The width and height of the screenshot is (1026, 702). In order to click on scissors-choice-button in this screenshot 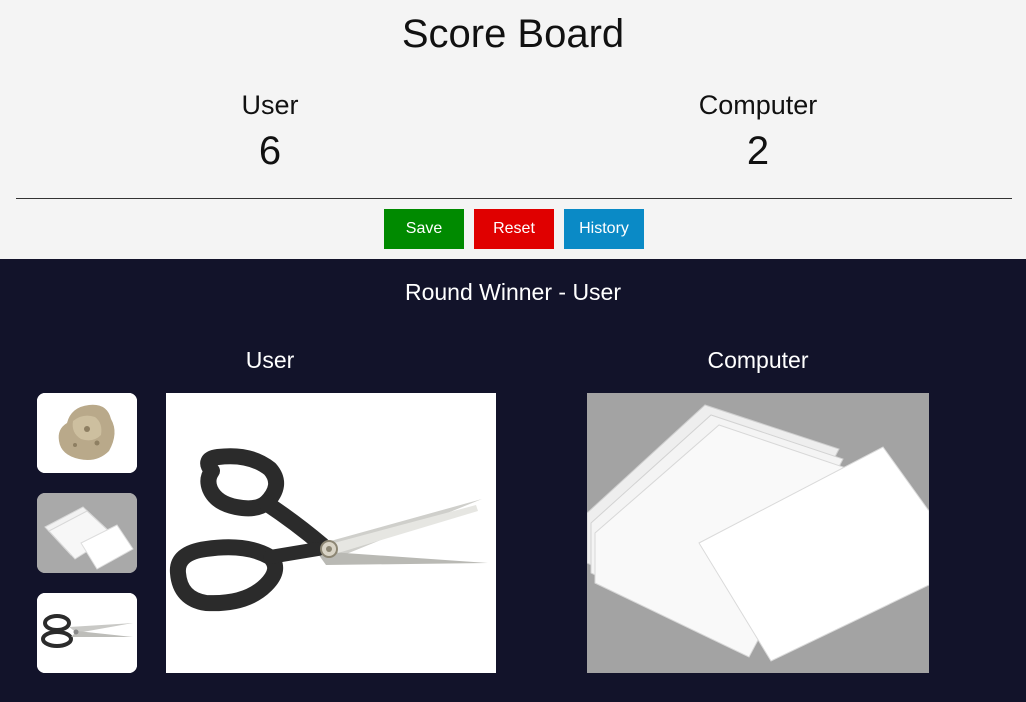, I will do `click(87, 633)`.